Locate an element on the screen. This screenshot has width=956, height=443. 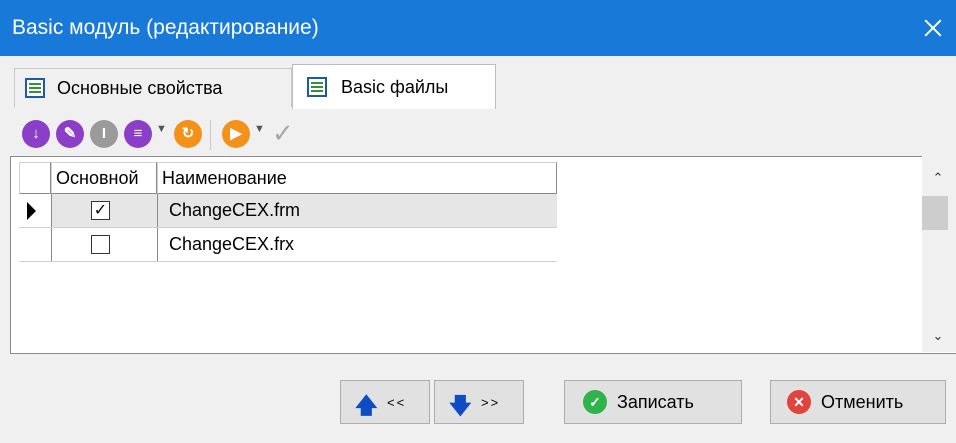
column-header-name: Наименование is located at coordinates (357, 178).